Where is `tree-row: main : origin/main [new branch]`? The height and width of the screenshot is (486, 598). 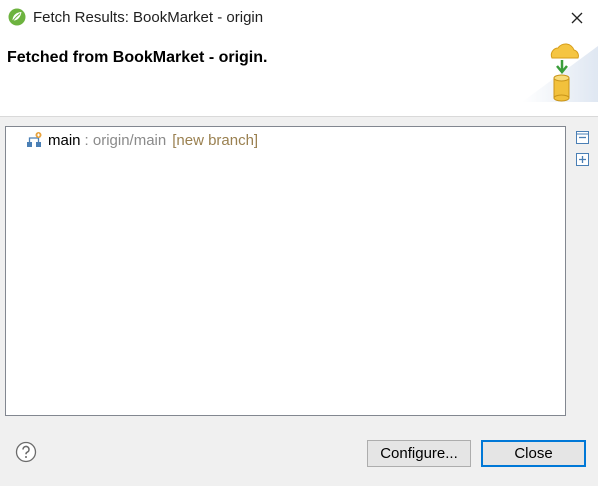 tree-row: main : origin/main [new branch] is located at coordinates (142, 140).